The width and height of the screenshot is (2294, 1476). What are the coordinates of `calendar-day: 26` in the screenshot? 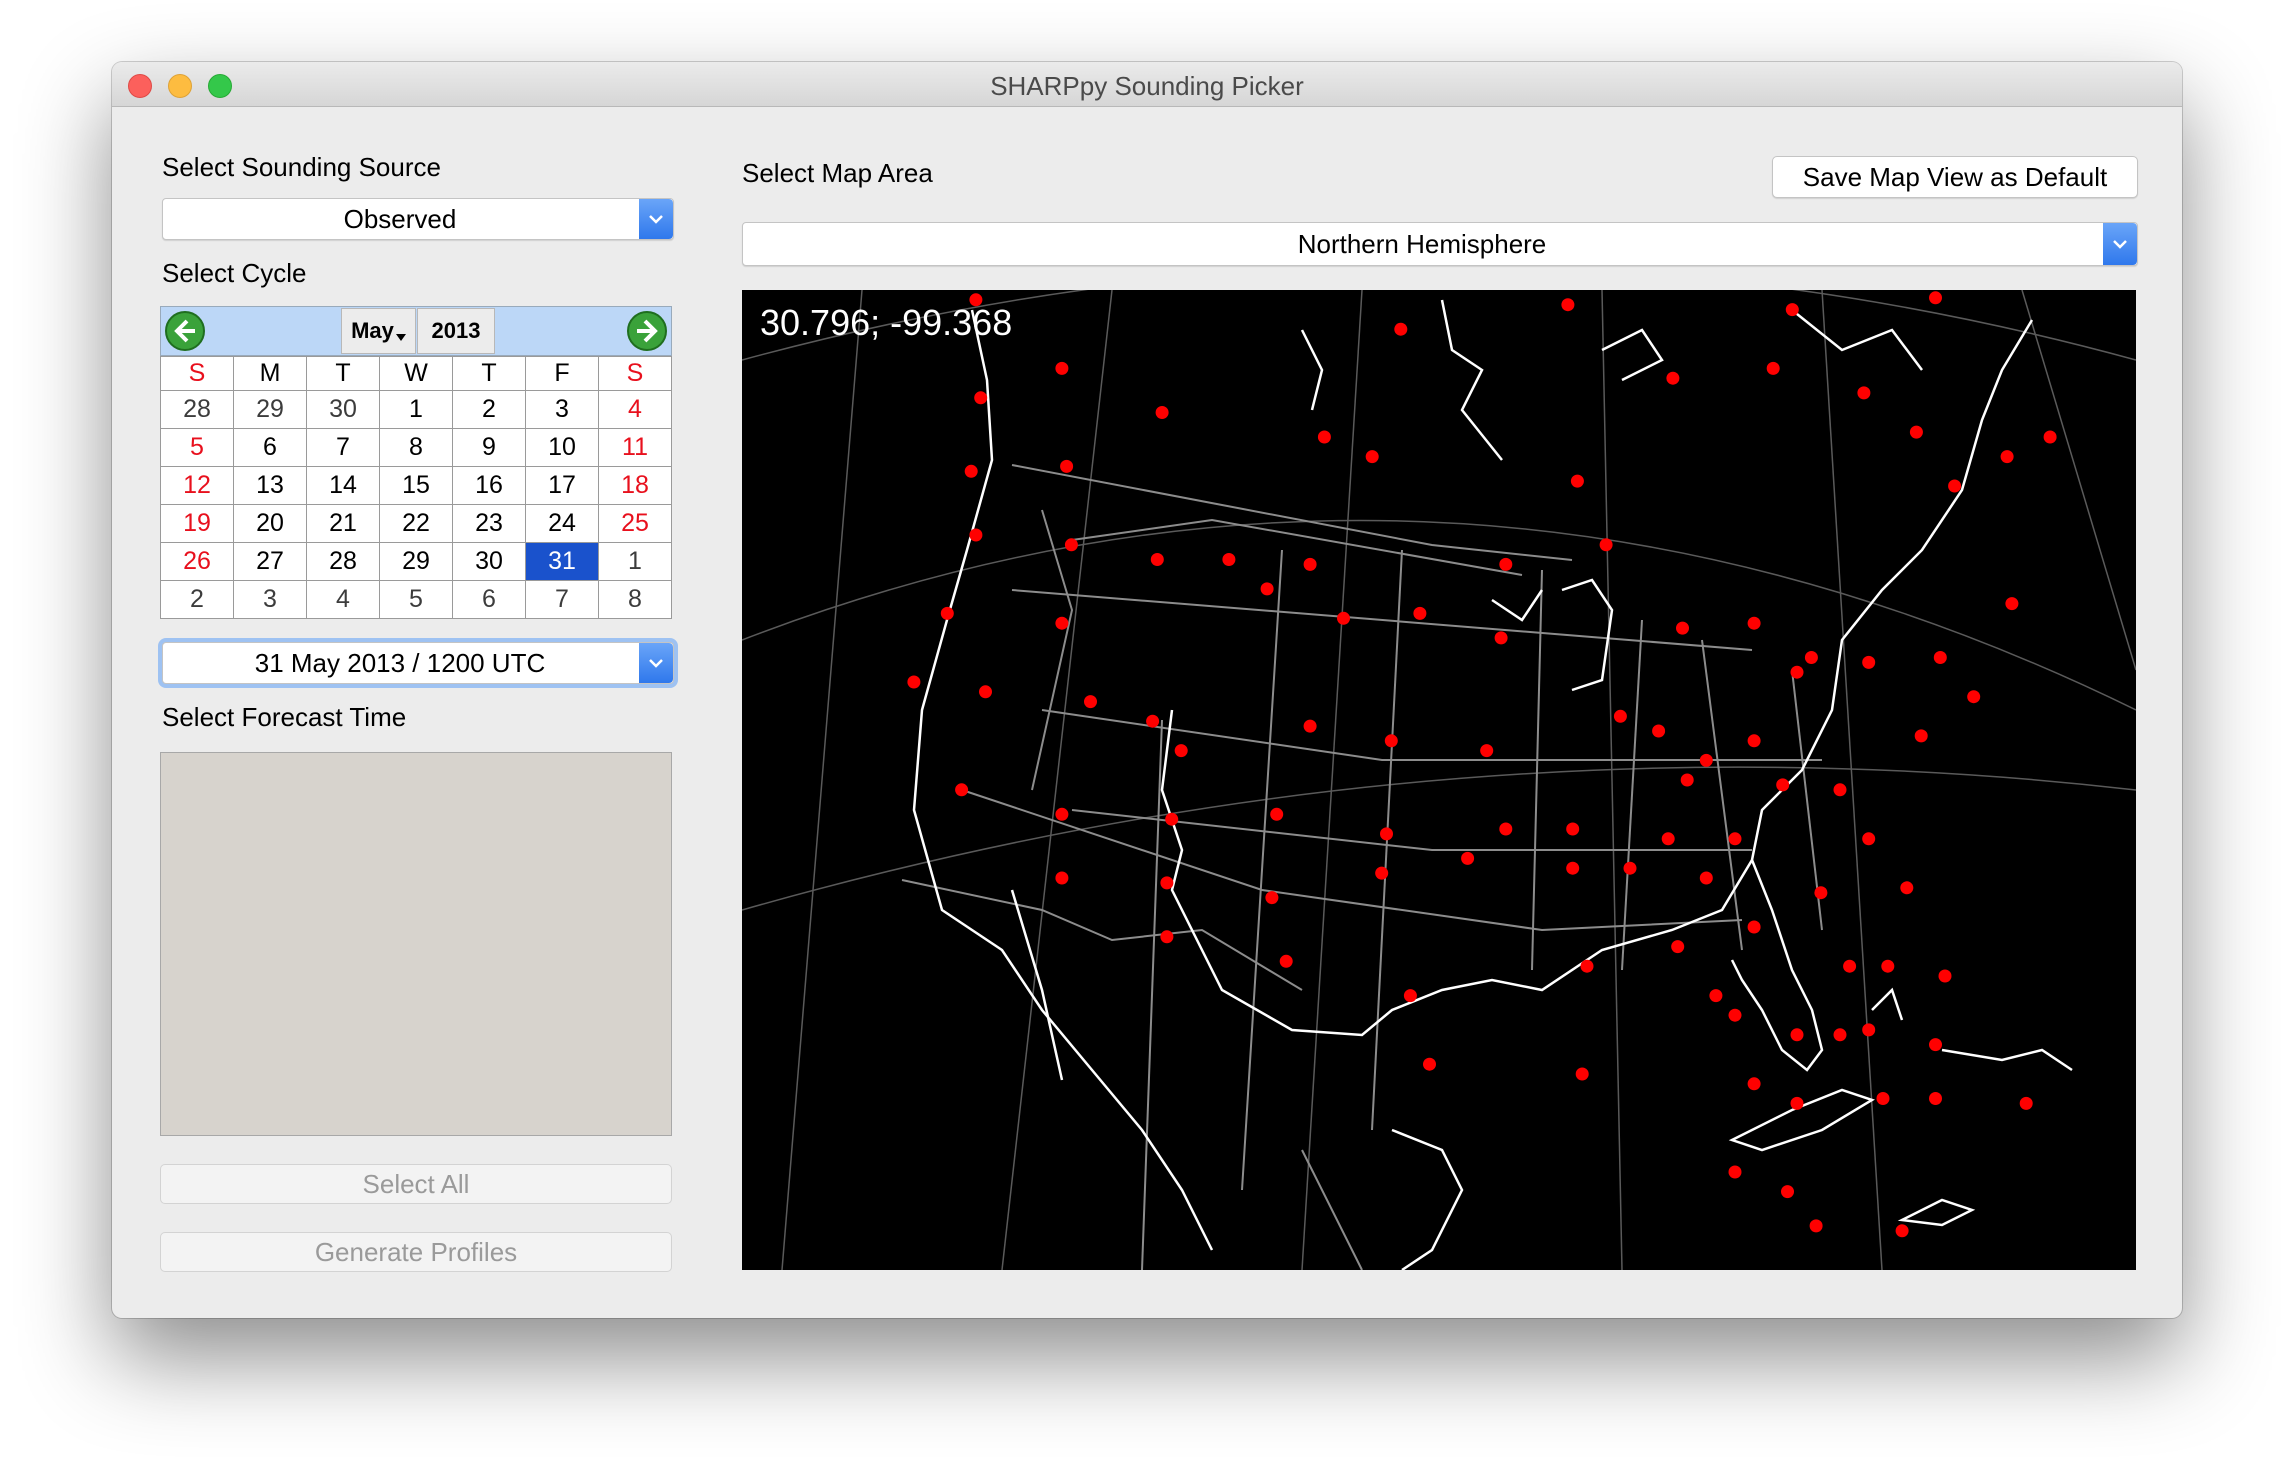 It's located at (197, 561).